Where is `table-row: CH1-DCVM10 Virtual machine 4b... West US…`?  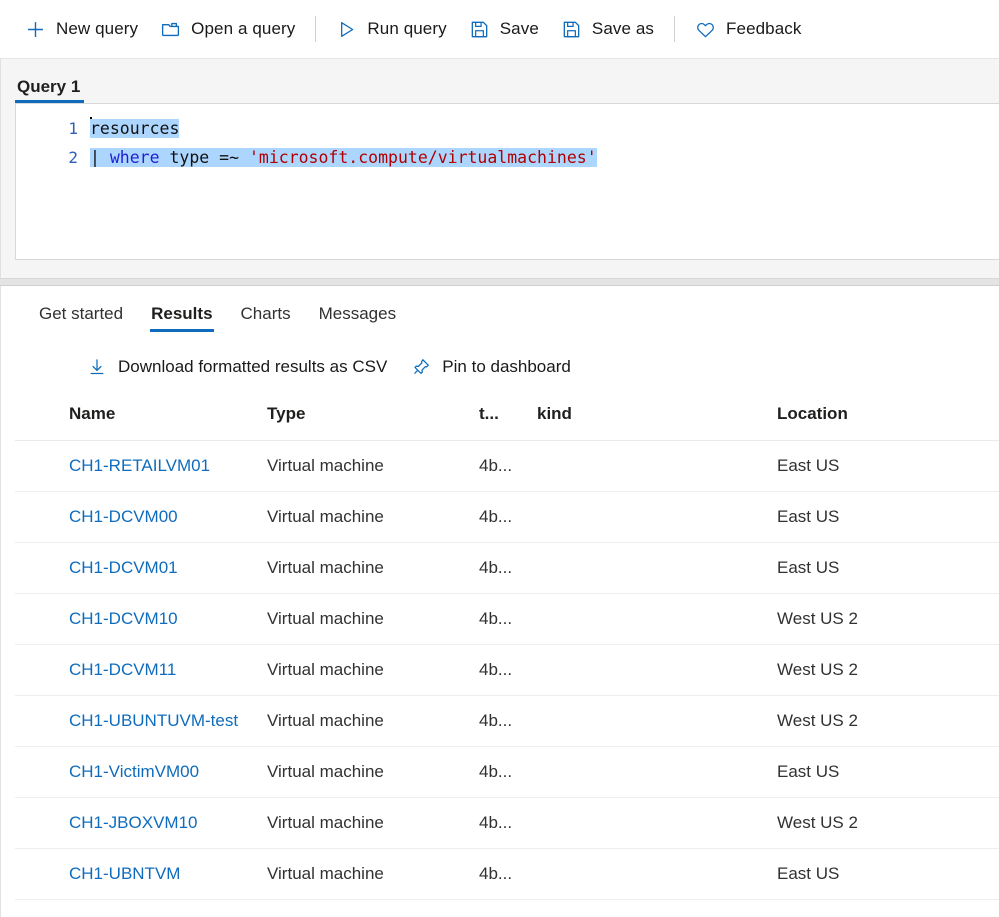
table-row: CH1-DCVM10 Virtual machine 4b... West US… is located at coordinates (507, 619).